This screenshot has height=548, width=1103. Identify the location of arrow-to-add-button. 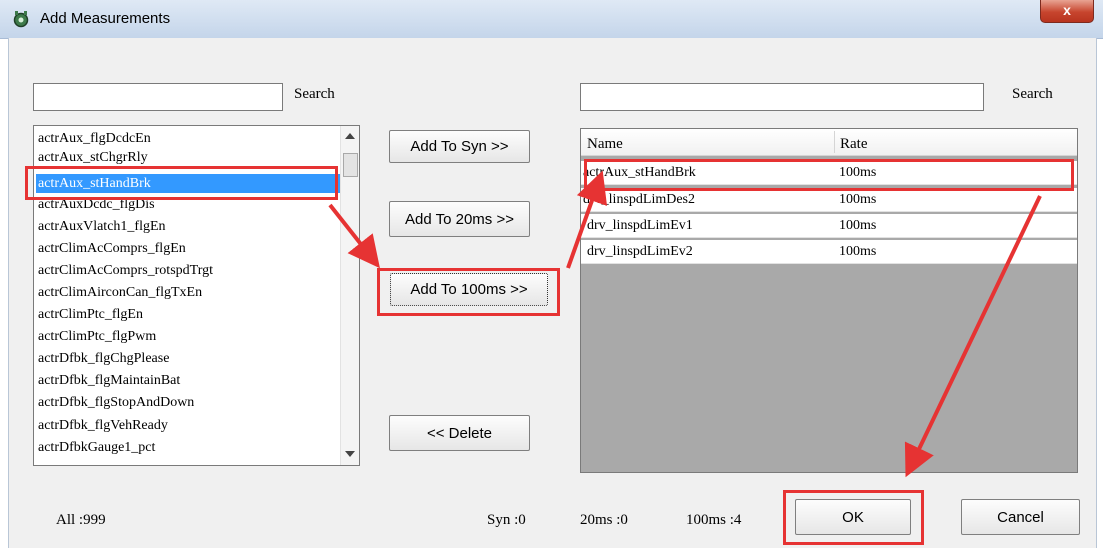
(354, 236).